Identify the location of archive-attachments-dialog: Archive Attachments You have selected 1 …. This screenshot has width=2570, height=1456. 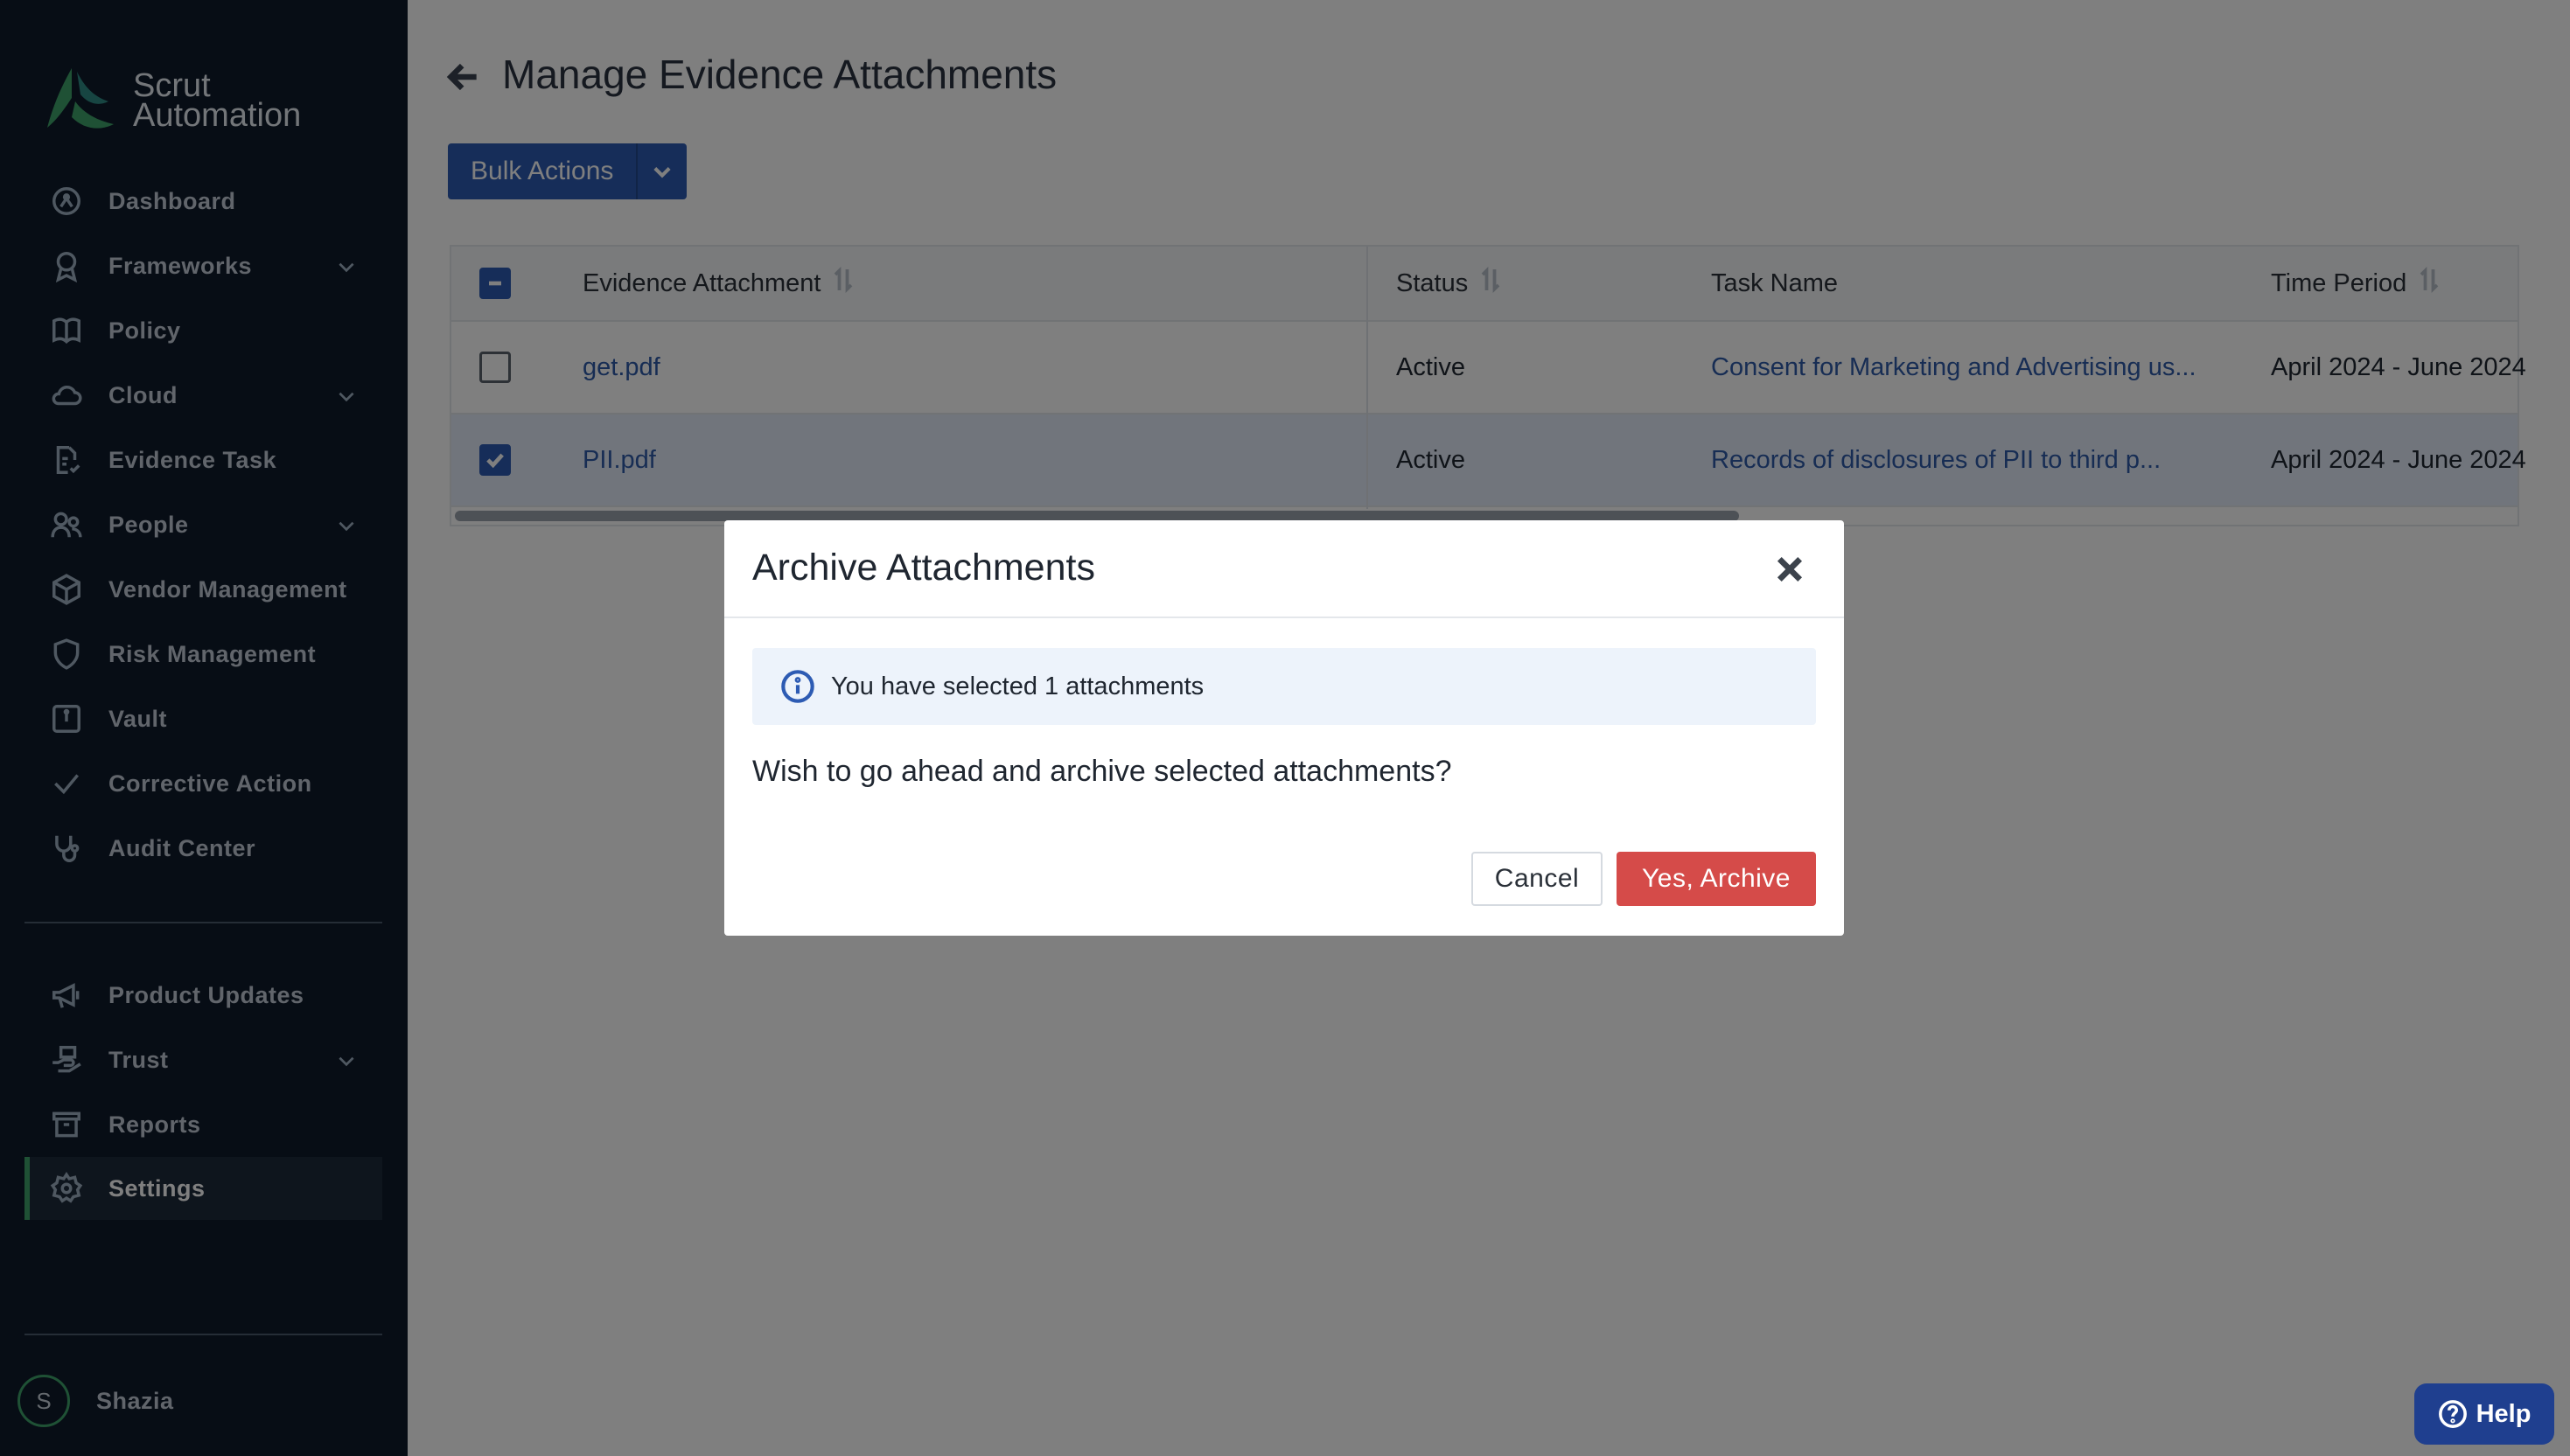
(1284, 728).